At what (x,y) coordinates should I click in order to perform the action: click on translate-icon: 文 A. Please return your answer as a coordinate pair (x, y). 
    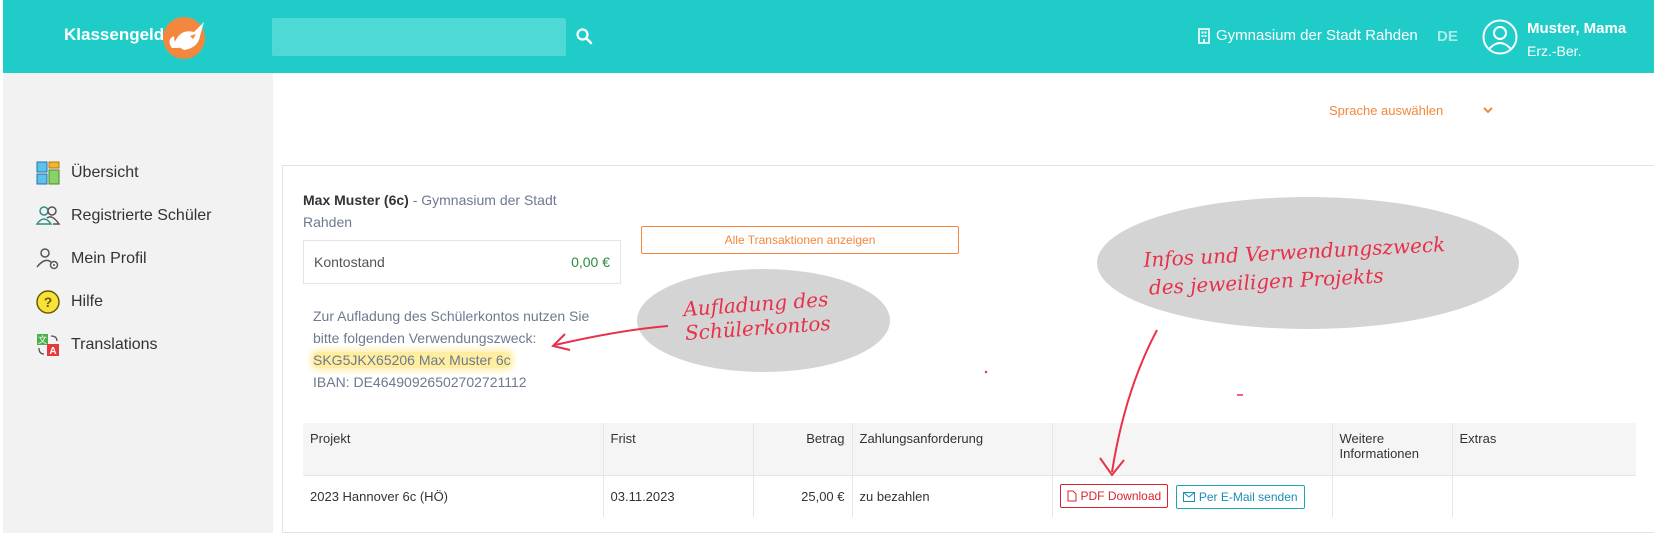
    Looking at the image, I should click on (48, 345).